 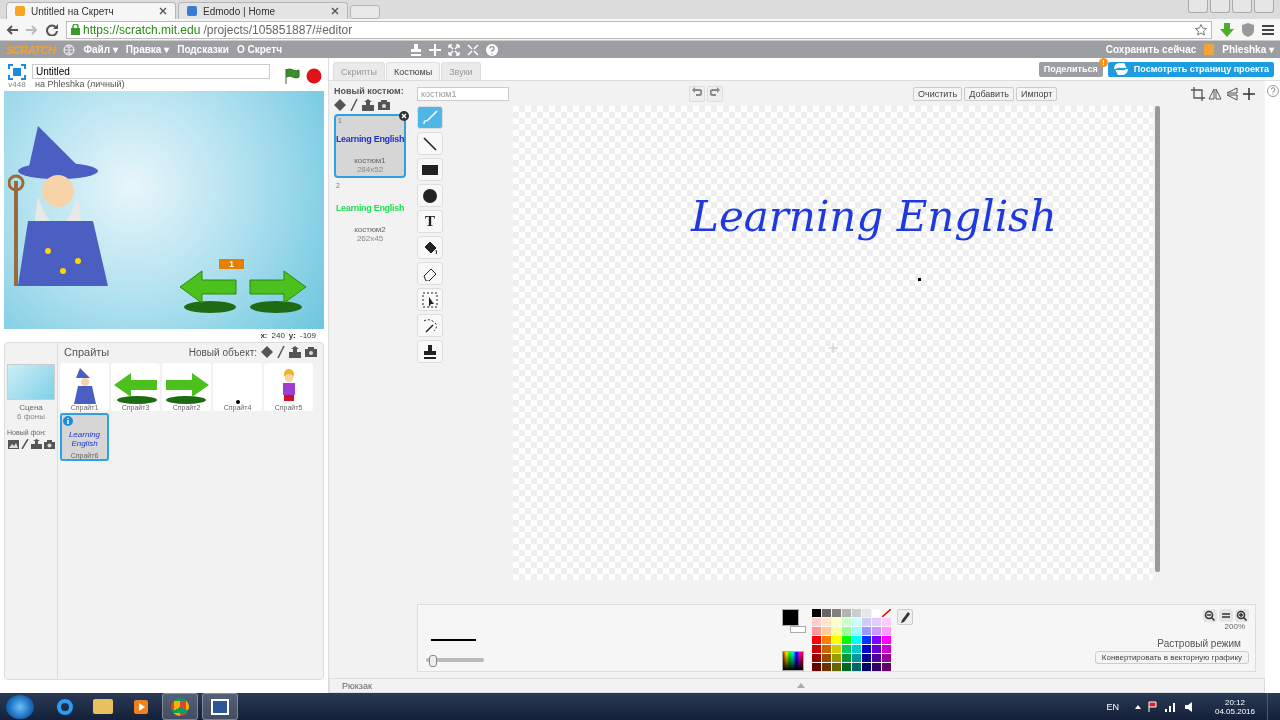 I want to click on rect-tool, so click(x=430, y=169).